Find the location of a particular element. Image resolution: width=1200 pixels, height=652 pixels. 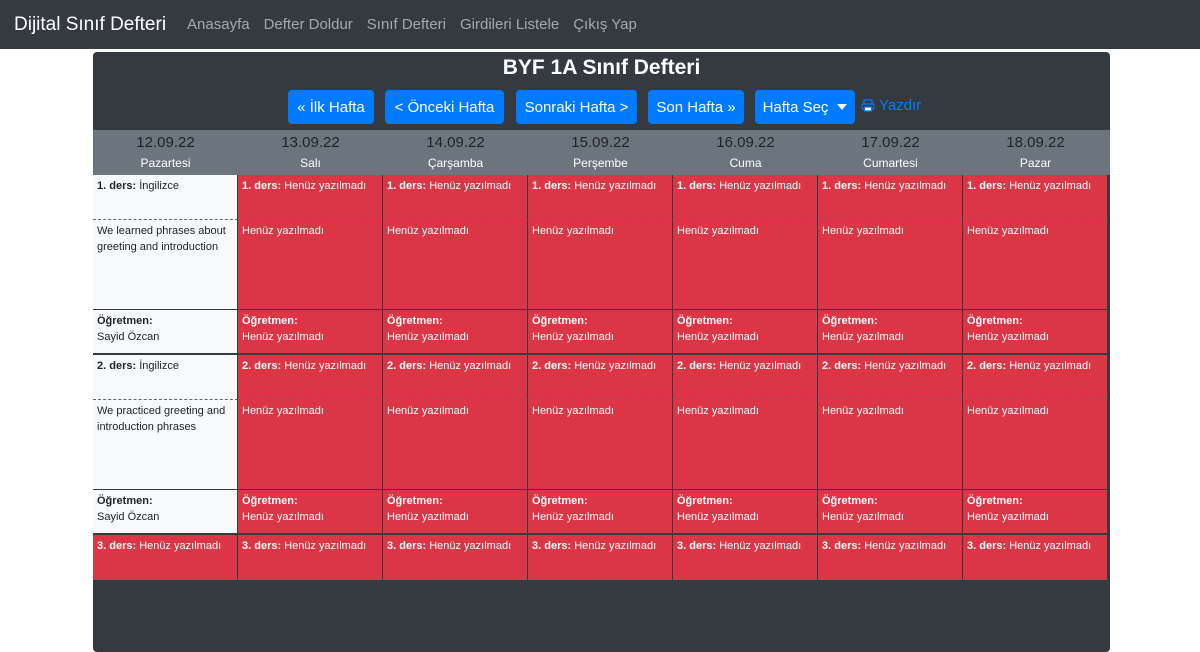

lesson-cell-friday: 3. ders: Henüz yazılmadı is located at coordinates (745, 557).